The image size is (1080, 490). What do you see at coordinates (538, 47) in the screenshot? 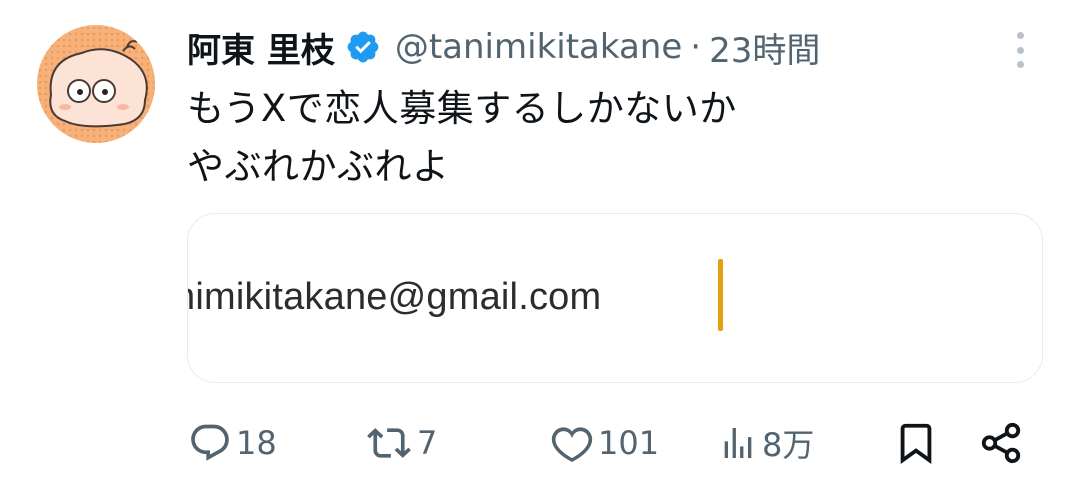
I see `user-handle: @tanimikitakane` at bounding box center [538, 47].